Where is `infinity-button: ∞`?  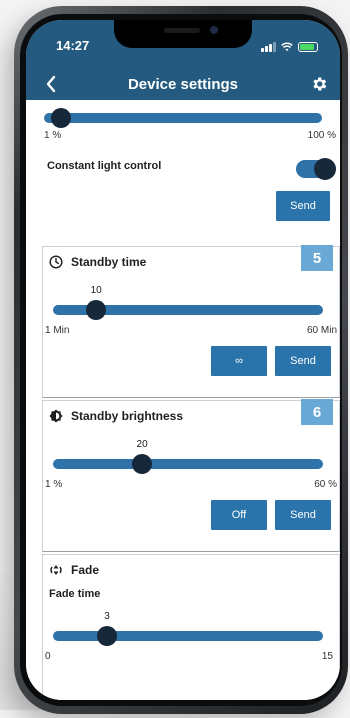 infinity-button: ∞ is located at coordinates (239, 361).